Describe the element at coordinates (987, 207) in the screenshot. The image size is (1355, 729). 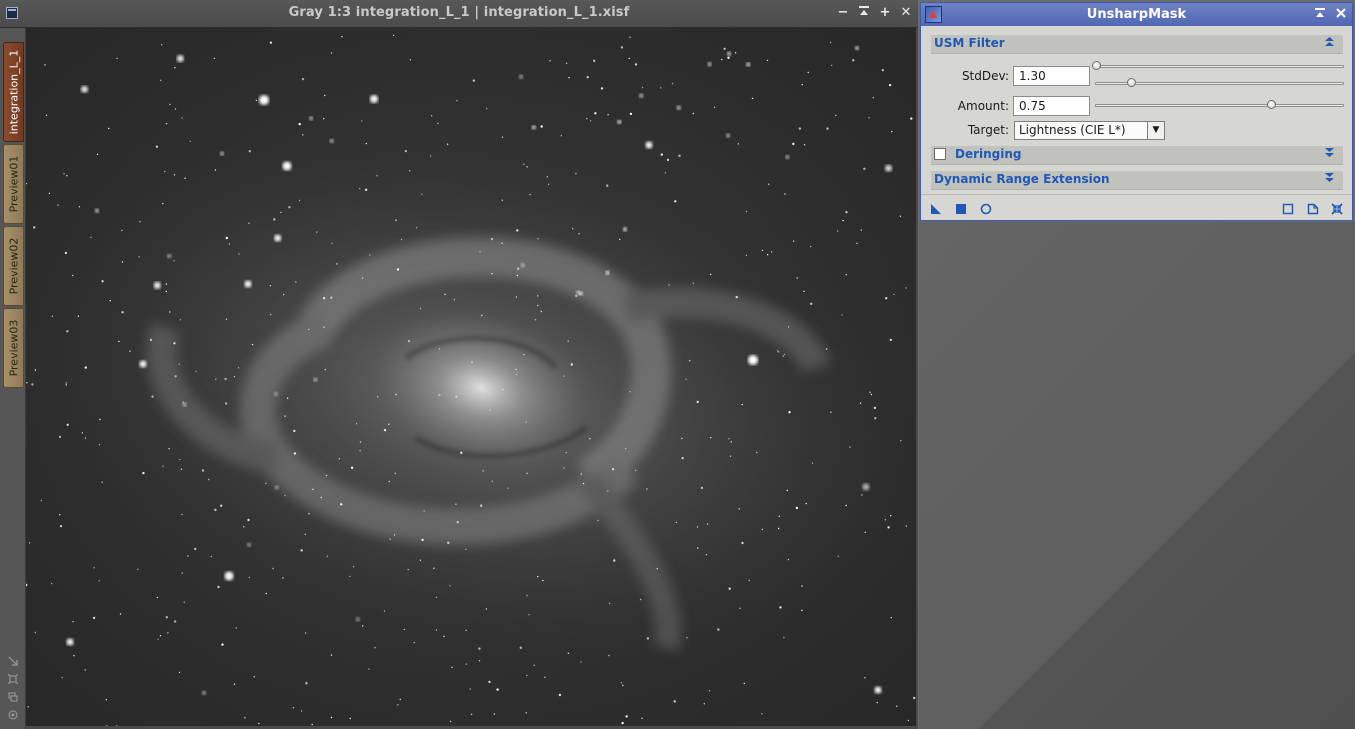
I see `apply-icon` at that location.